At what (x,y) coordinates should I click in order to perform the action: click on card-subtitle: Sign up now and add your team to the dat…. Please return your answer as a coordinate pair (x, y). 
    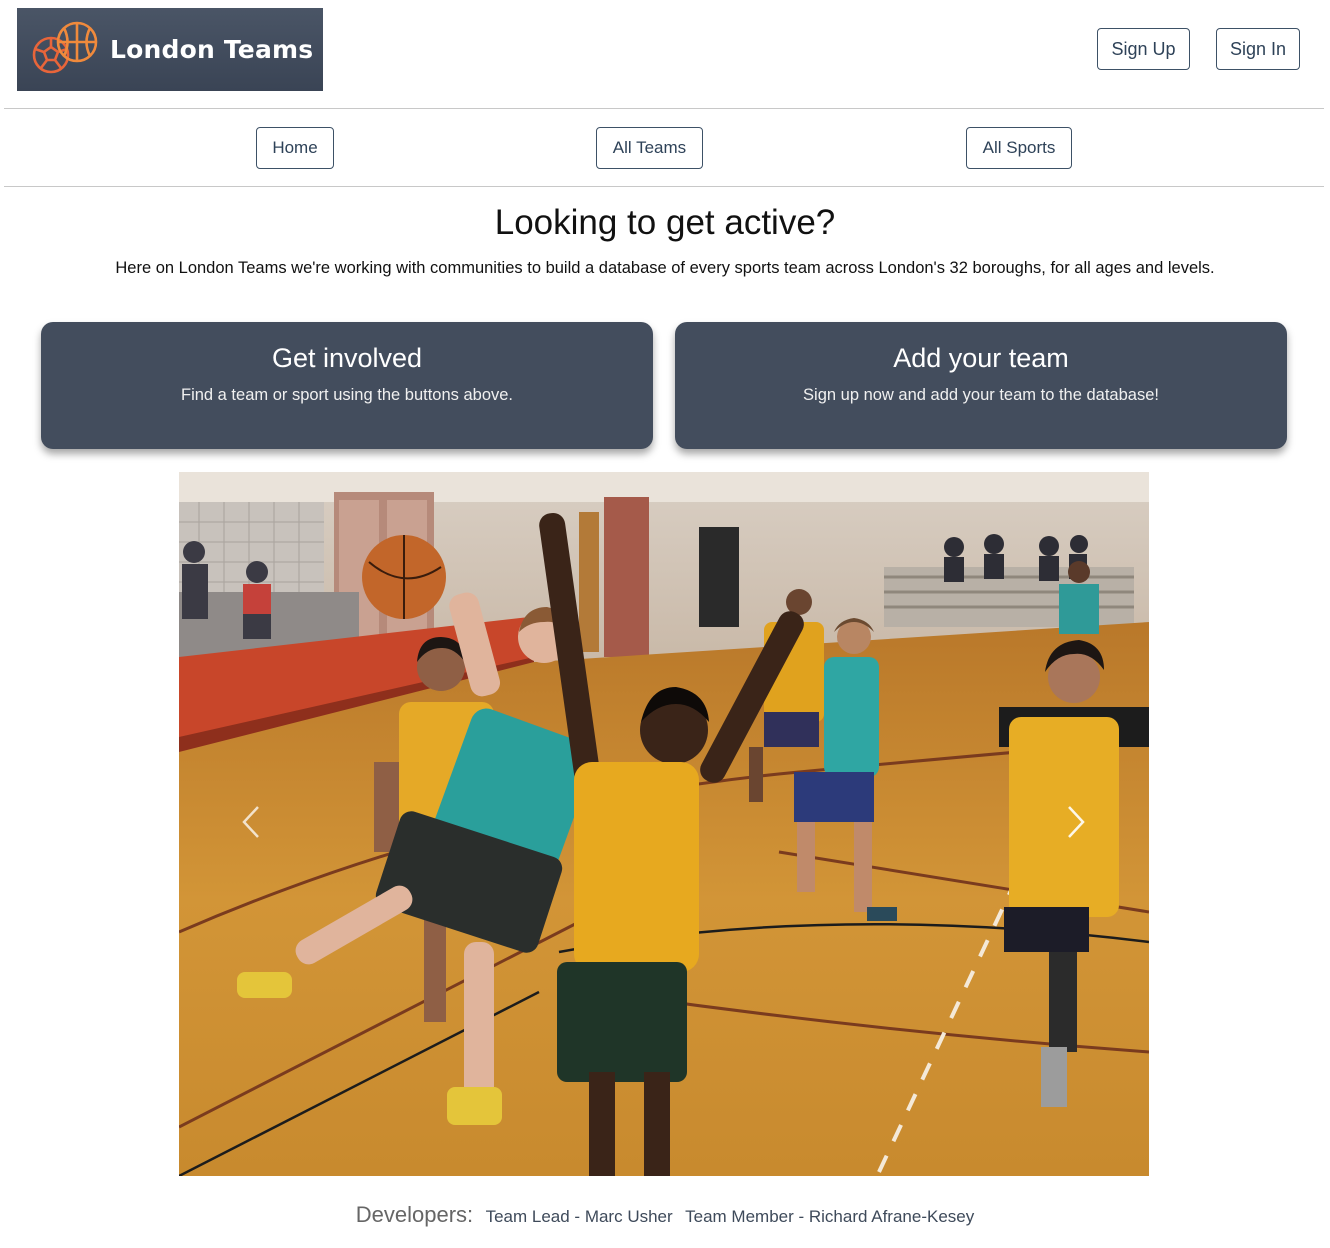
    Looking at the image, I should click on (981, 395).